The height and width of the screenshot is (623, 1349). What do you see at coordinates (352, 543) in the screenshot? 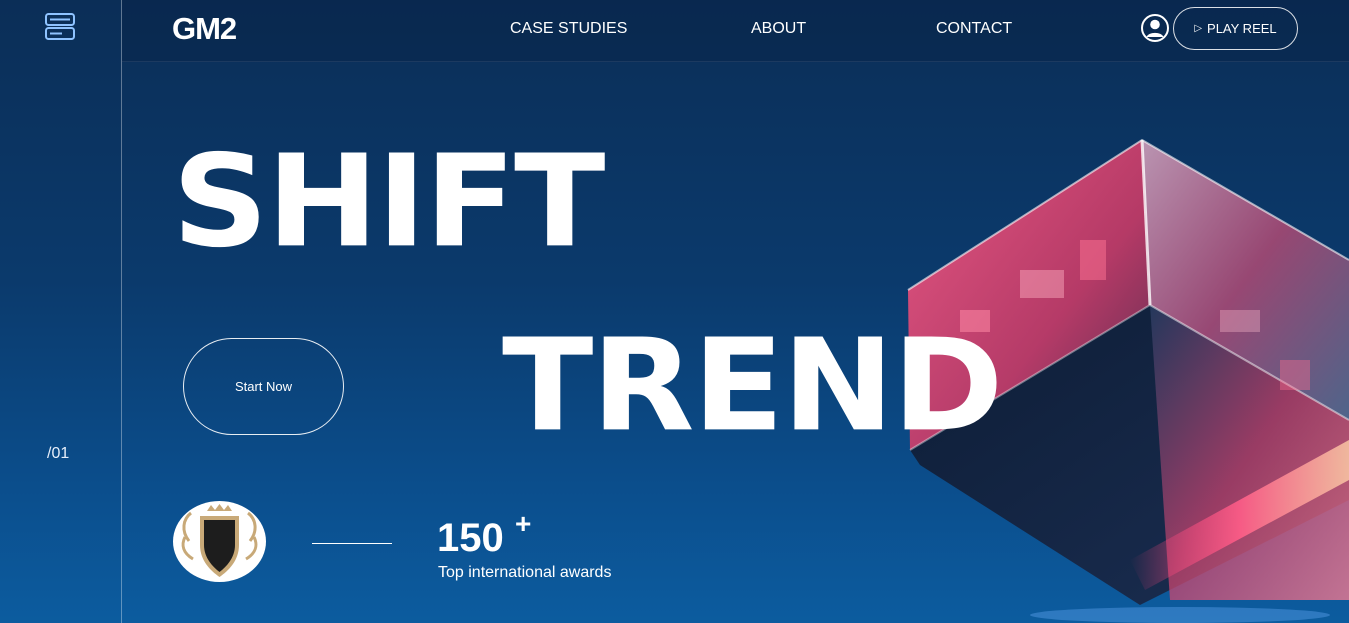
I see `award-divider` at bounding box center [352, 543].